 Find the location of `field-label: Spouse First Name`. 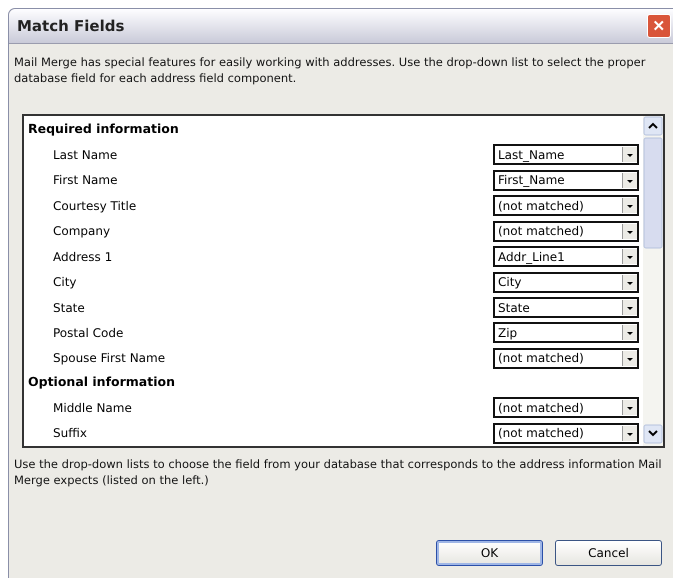

field-label: Spouse First Name is located at coordinates (109, 358).